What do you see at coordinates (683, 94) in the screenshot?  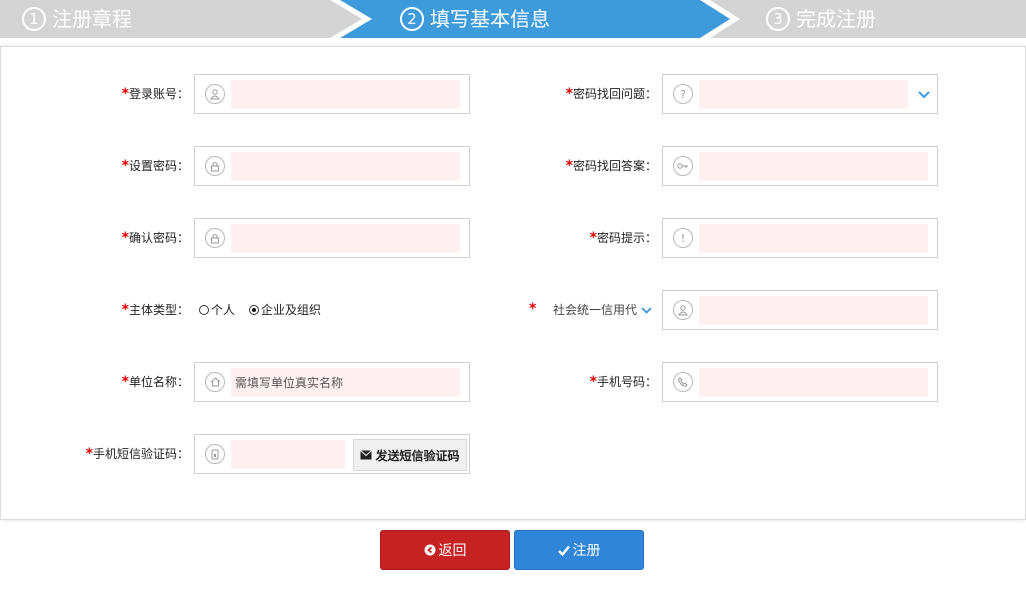 I see `question-icon: ?` at bounding box center [683, 94].